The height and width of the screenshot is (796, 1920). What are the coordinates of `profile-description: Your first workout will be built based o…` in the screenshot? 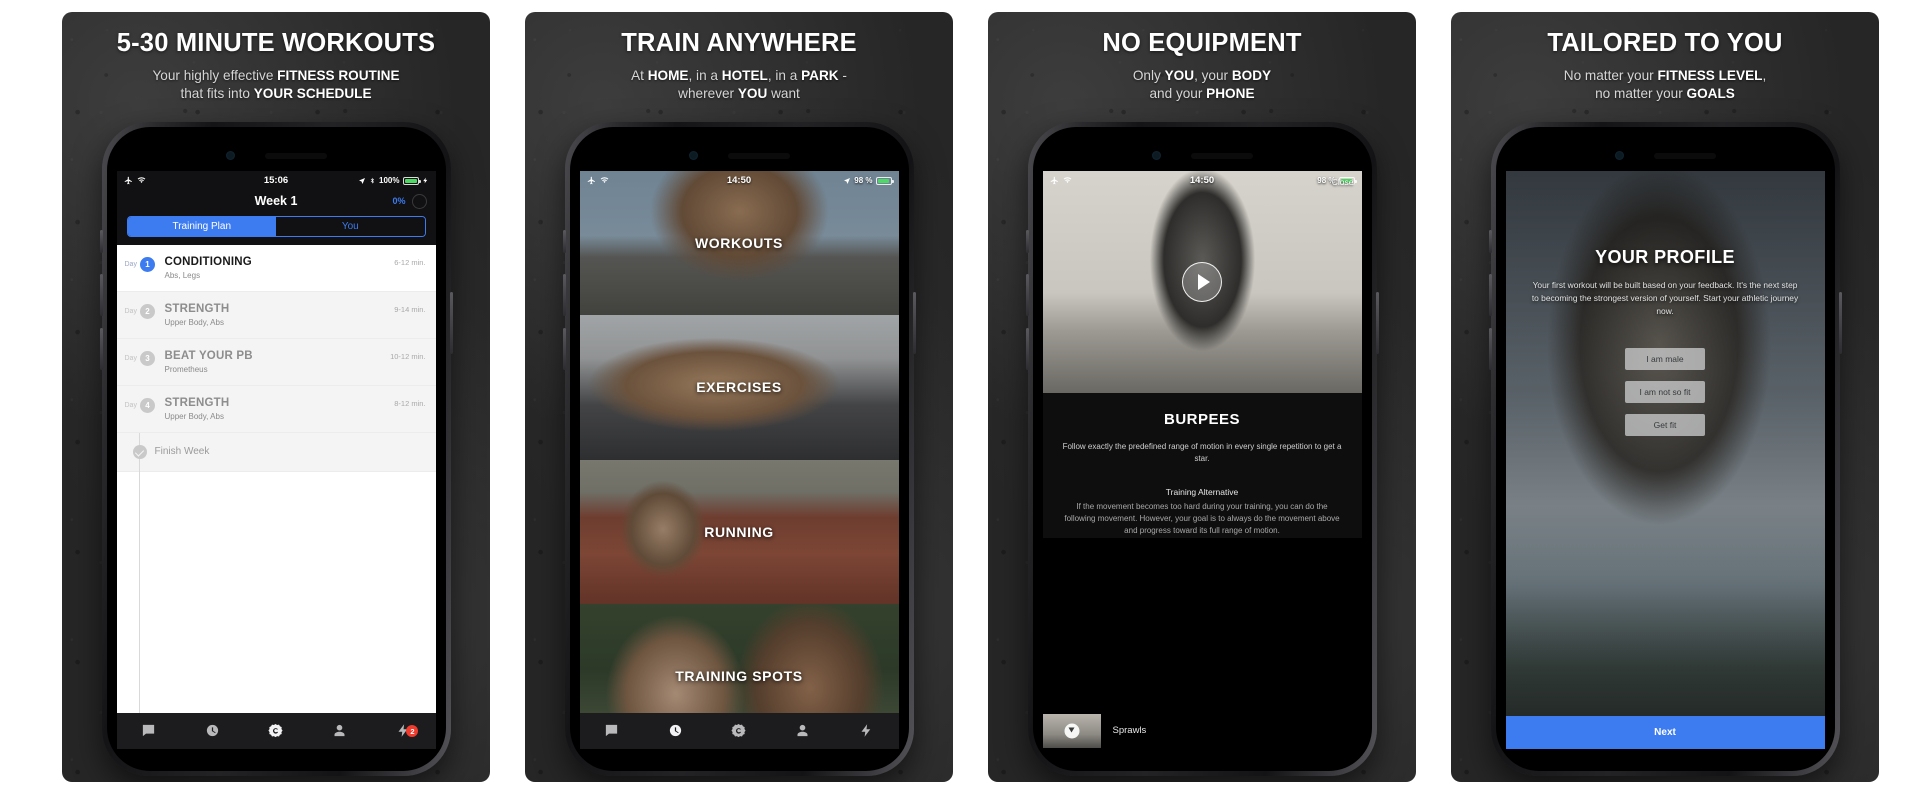 It's located at (1665, 297).